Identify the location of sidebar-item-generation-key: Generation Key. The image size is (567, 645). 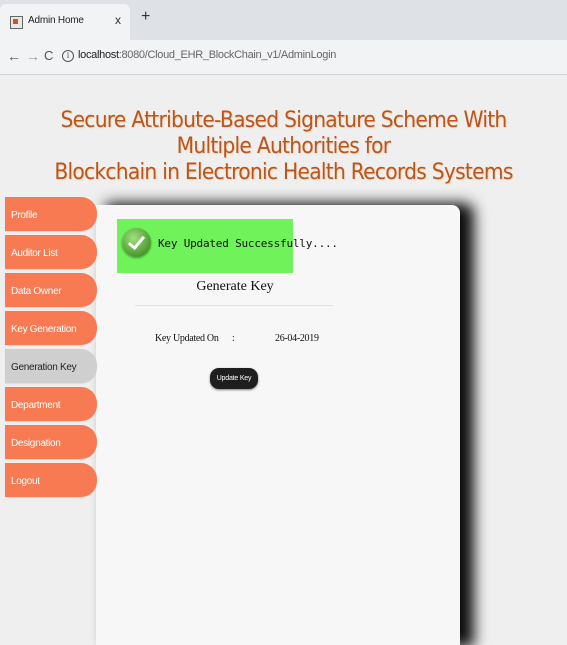
(51, 366).